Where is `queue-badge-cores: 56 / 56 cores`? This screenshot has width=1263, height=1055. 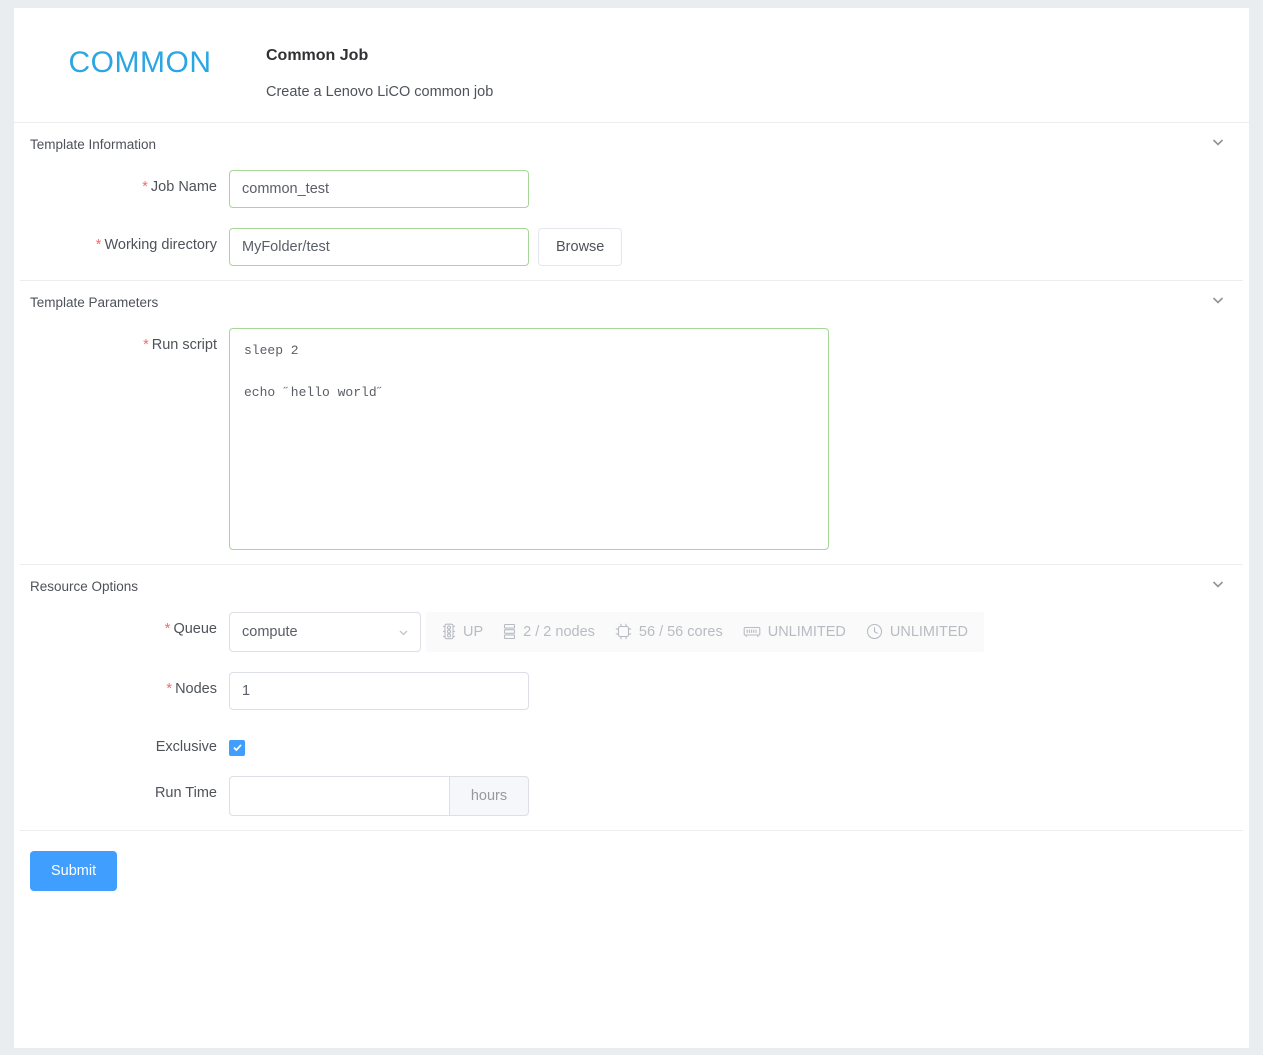
queue-badge-cores: 56 / 56 cores is located at coordinates (669, 631).